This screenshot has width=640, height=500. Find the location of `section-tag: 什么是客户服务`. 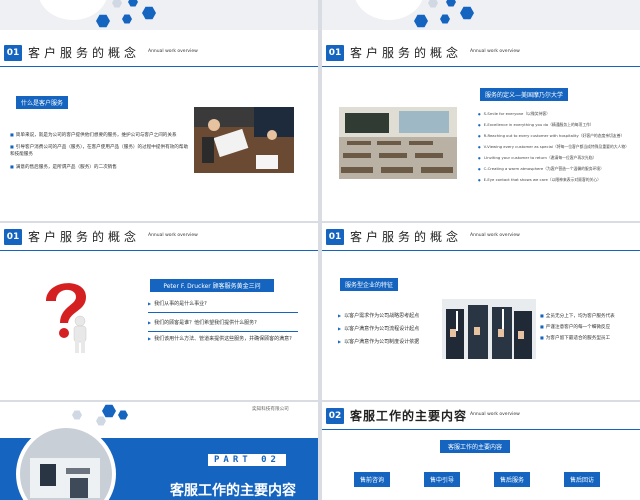

section-tag: 什么是客户服务 is located at coordinates (42, 102).